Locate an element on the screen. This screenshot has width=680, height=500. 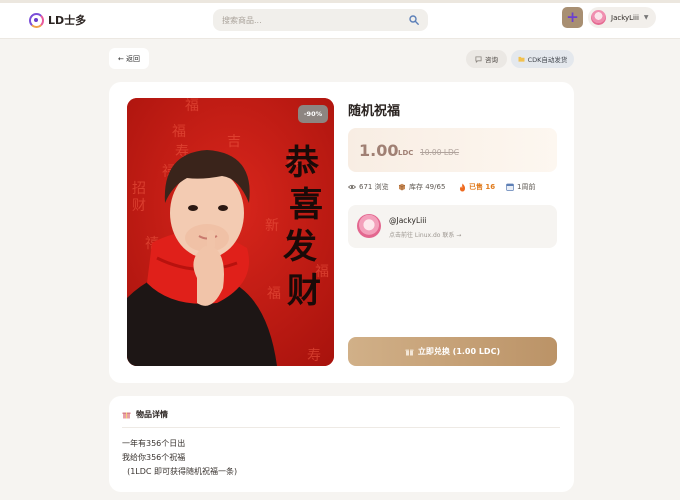
details-body: 一年有356个日出 我给你356个祝福 (1LDC 即可获得随机祝福一条) is located at coordinates (179, 458).